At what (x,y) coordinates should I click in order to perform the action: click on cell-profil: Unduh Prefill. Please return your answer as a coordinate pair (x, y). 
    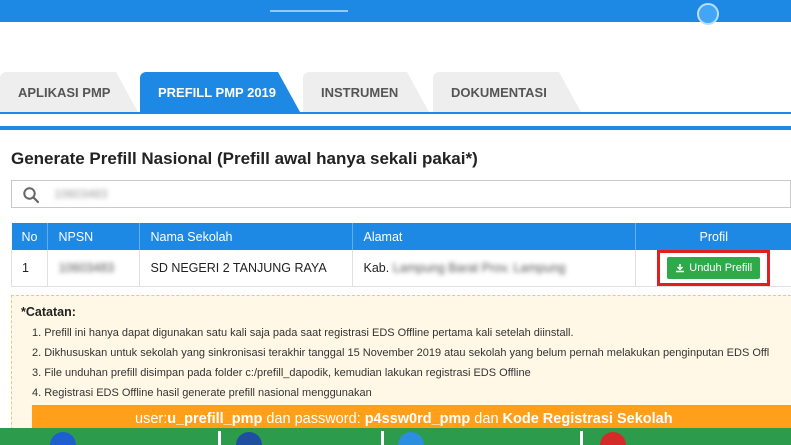
    Looking at the image, I should click on (713, 268).